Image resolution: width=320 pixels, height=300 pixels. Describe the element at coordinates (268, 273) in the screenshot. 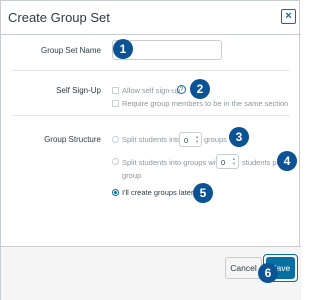

I see `callout-badge-6: 6` at that location.